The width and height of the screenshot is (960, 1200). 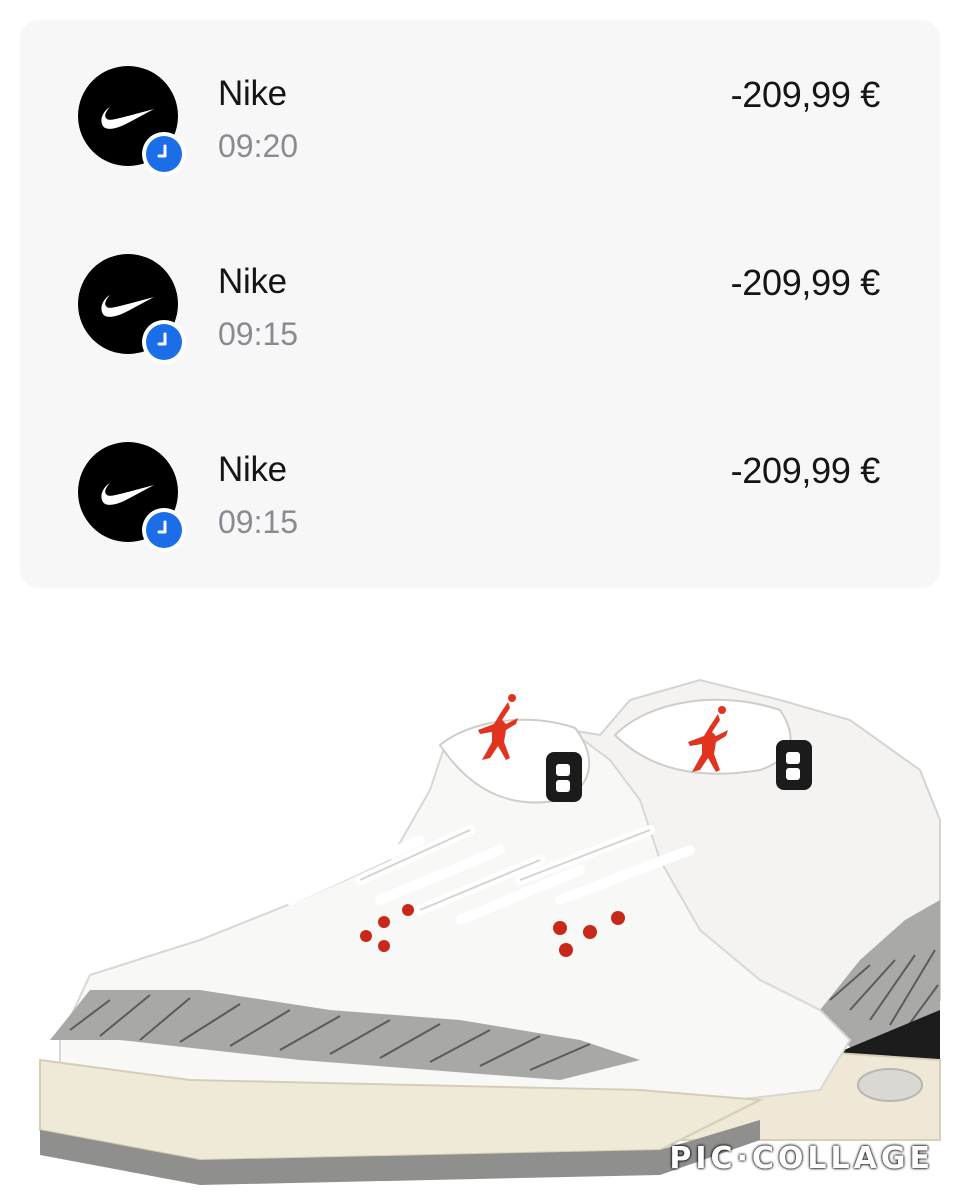 What do you see at coordinates (480, 129) in the screenshot?
I see `transaction-row: Nike 09:20 -209,99 €` at bounding box center [480, 129].